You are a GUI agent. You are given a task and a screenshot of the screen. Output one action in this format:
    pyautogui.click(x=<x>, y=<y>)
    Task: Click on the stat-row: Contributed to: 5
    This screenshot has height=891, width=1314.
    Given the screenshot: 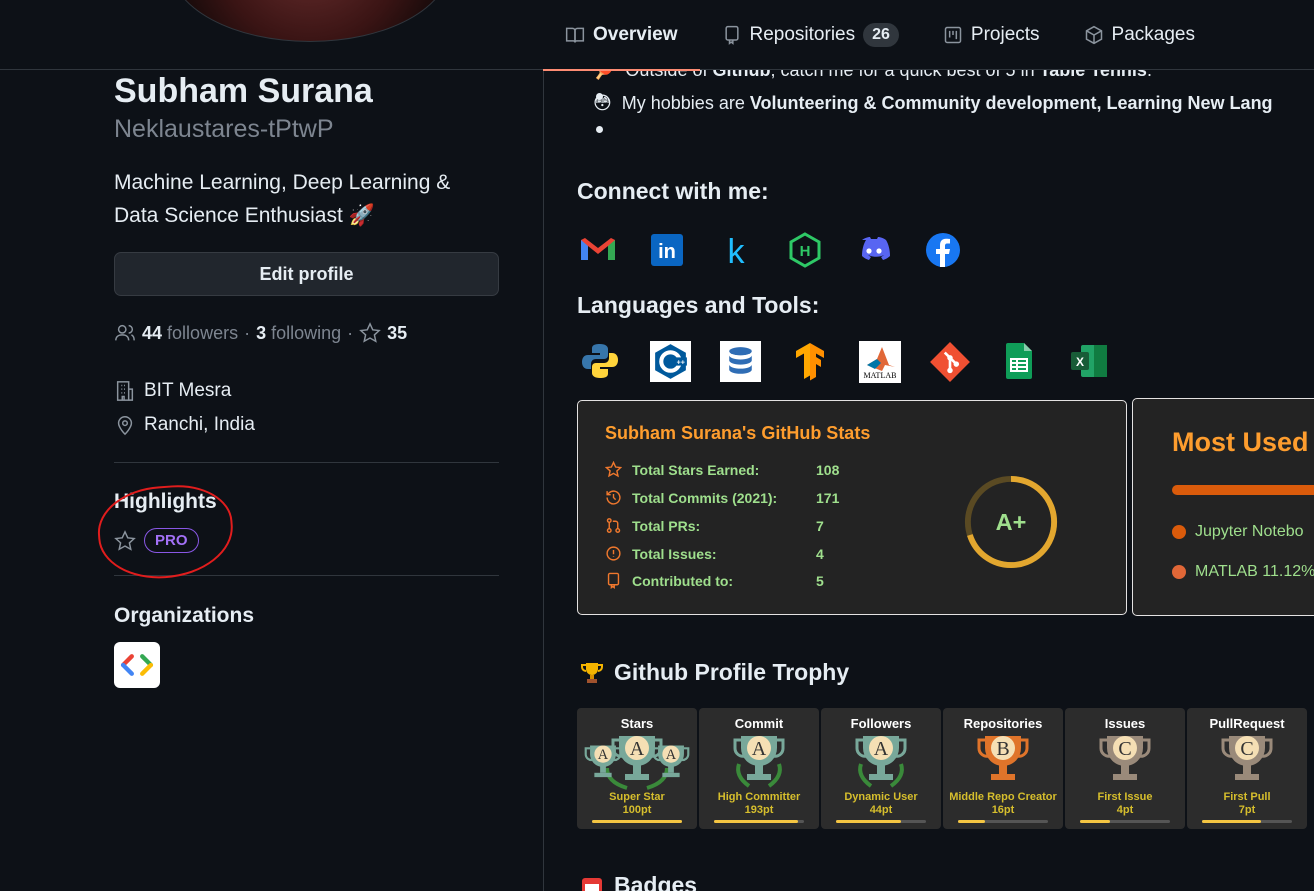 What is the action you would take?
    pyautogui.click(x=714, y=580)
    